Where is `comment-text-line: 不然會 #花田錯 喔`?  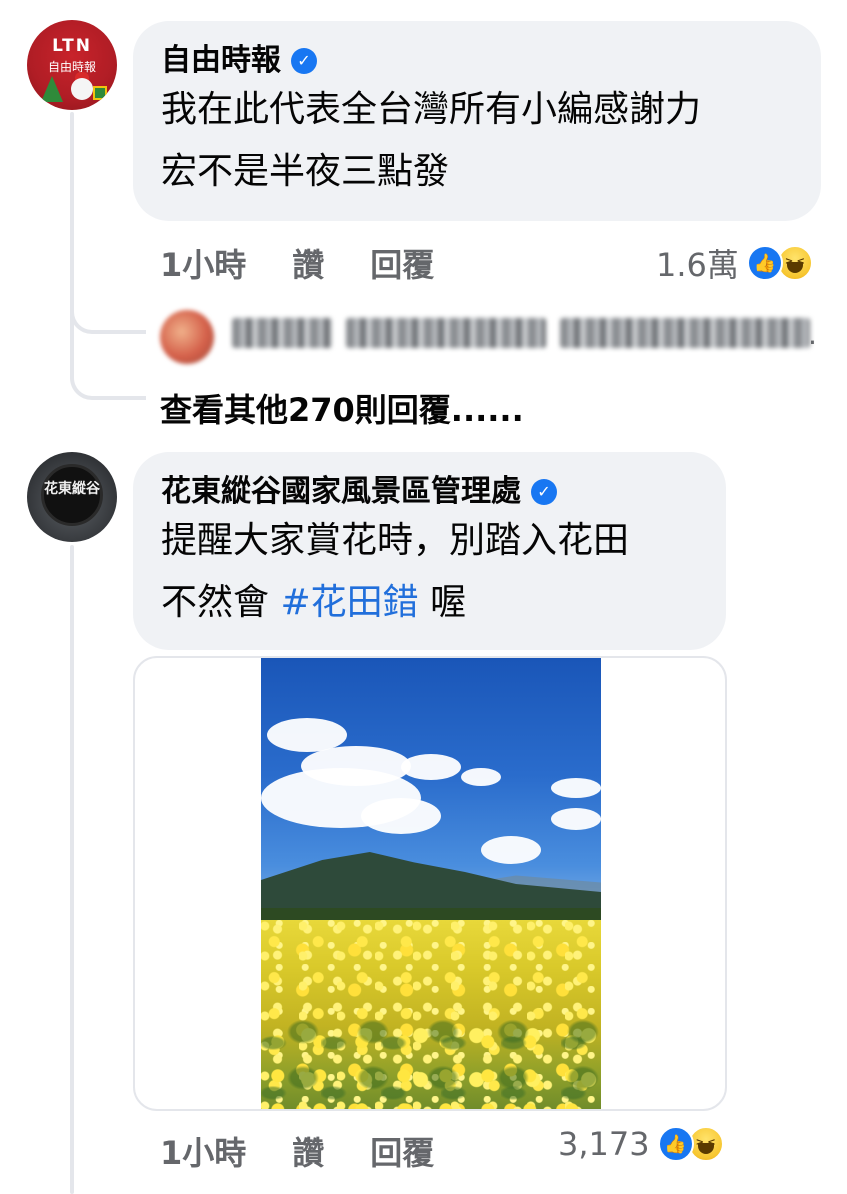
comment-text-line: 不然會 #花田錯 喔 is located at coordinates (429, 603).